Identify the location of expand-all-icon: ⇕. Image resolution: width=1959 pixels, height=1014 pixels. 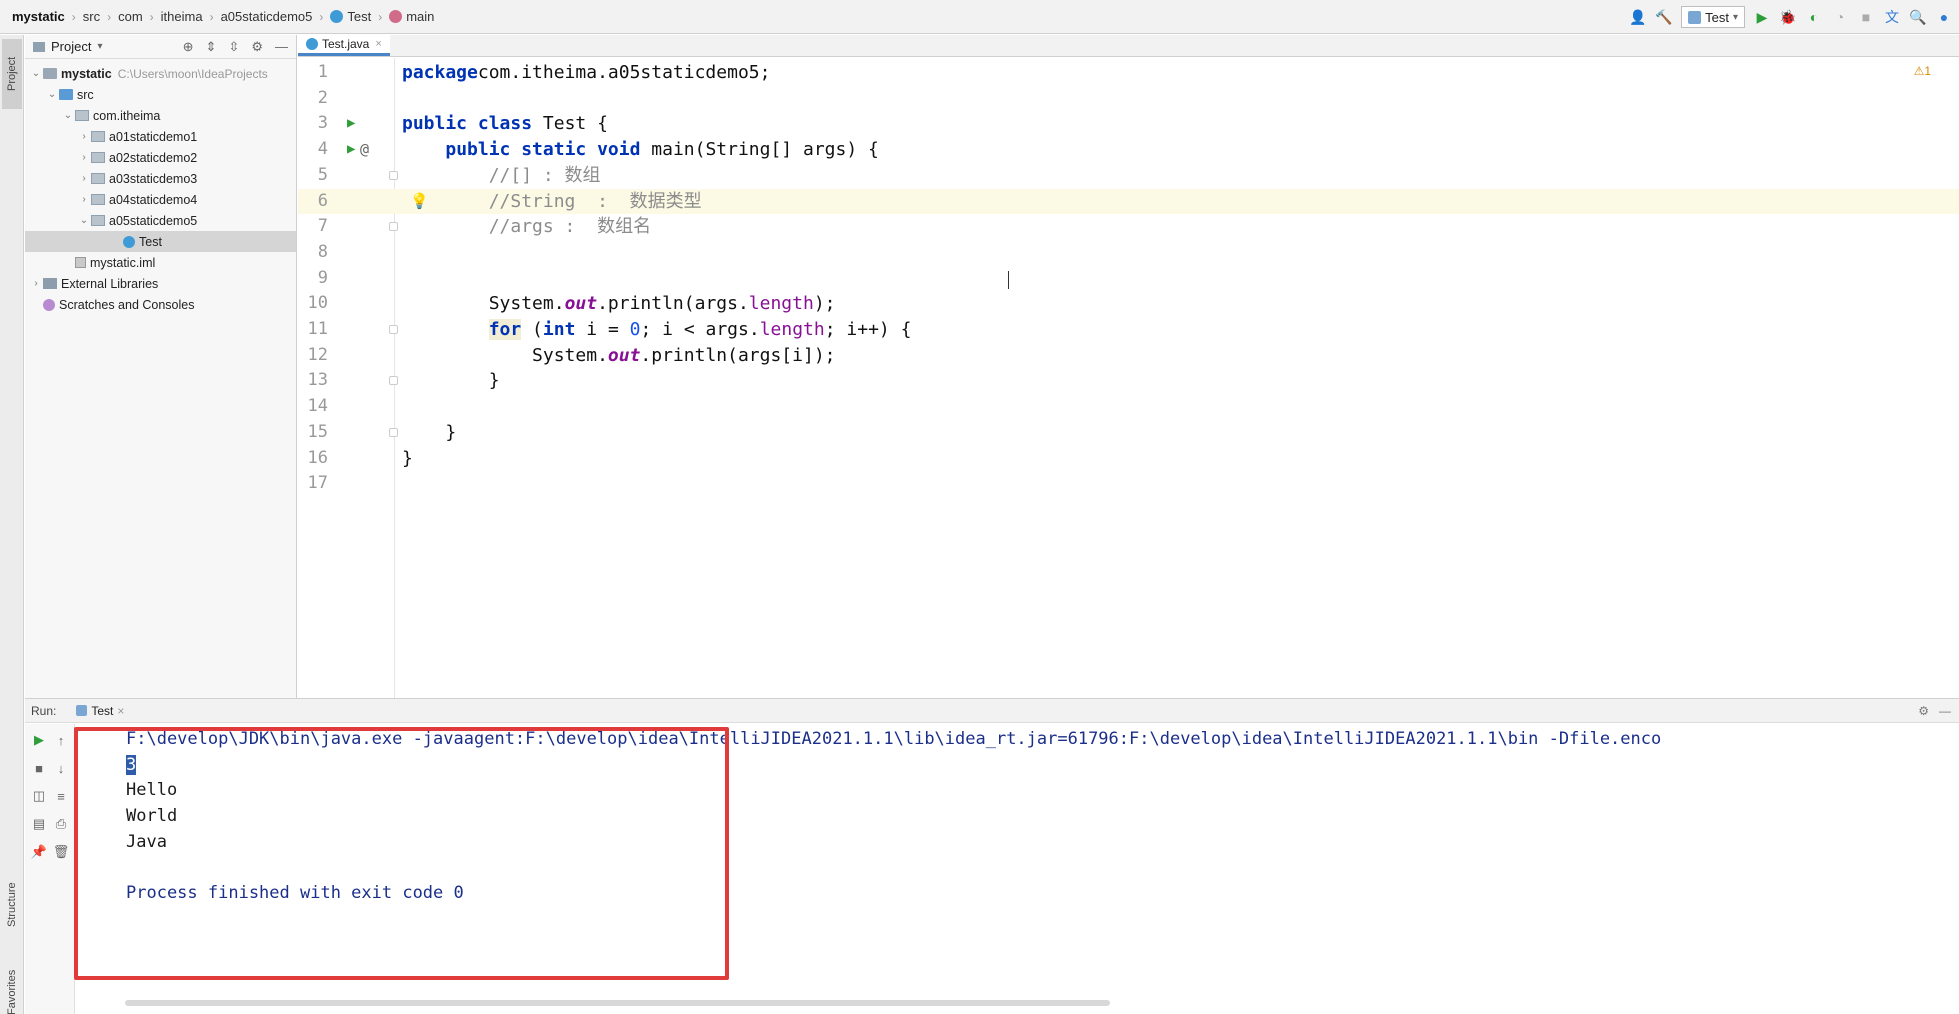
(211, 47).